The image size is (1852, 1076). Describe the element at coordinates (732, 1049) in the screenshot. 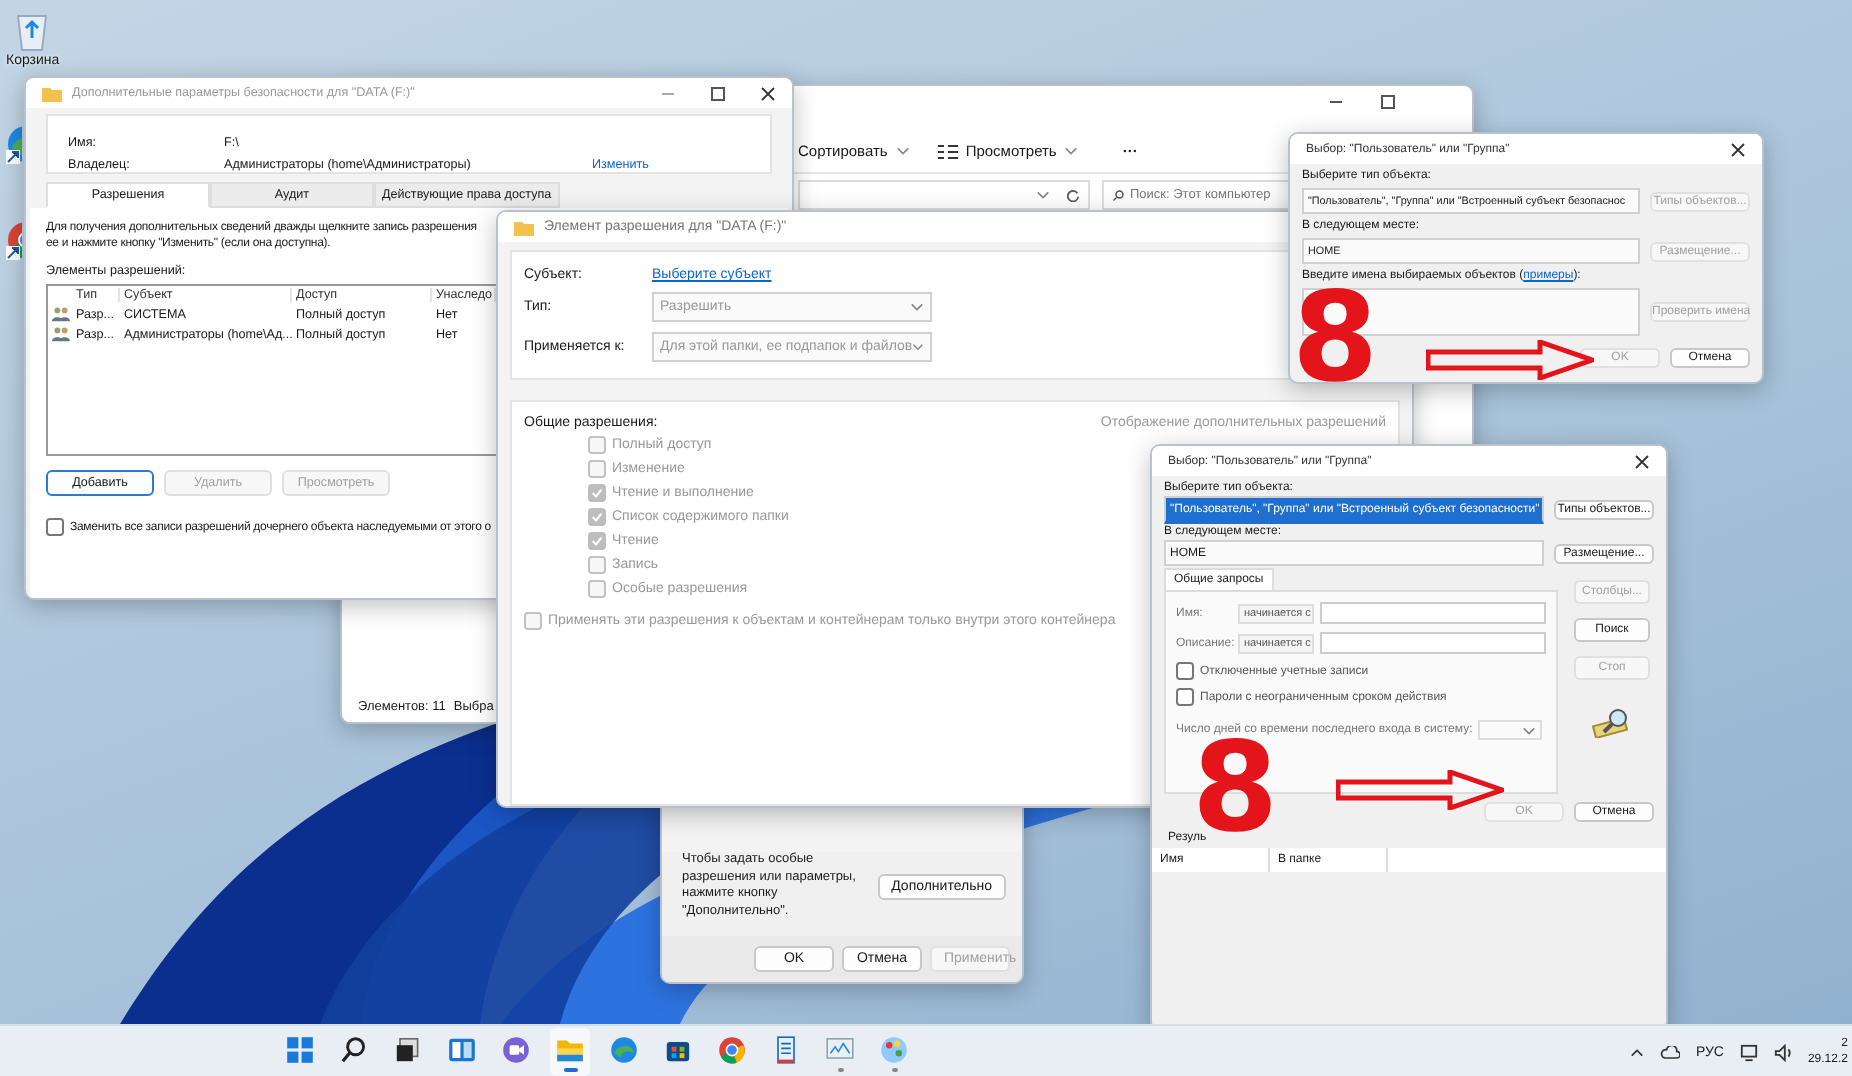

I see `chrome-icon` at that location.